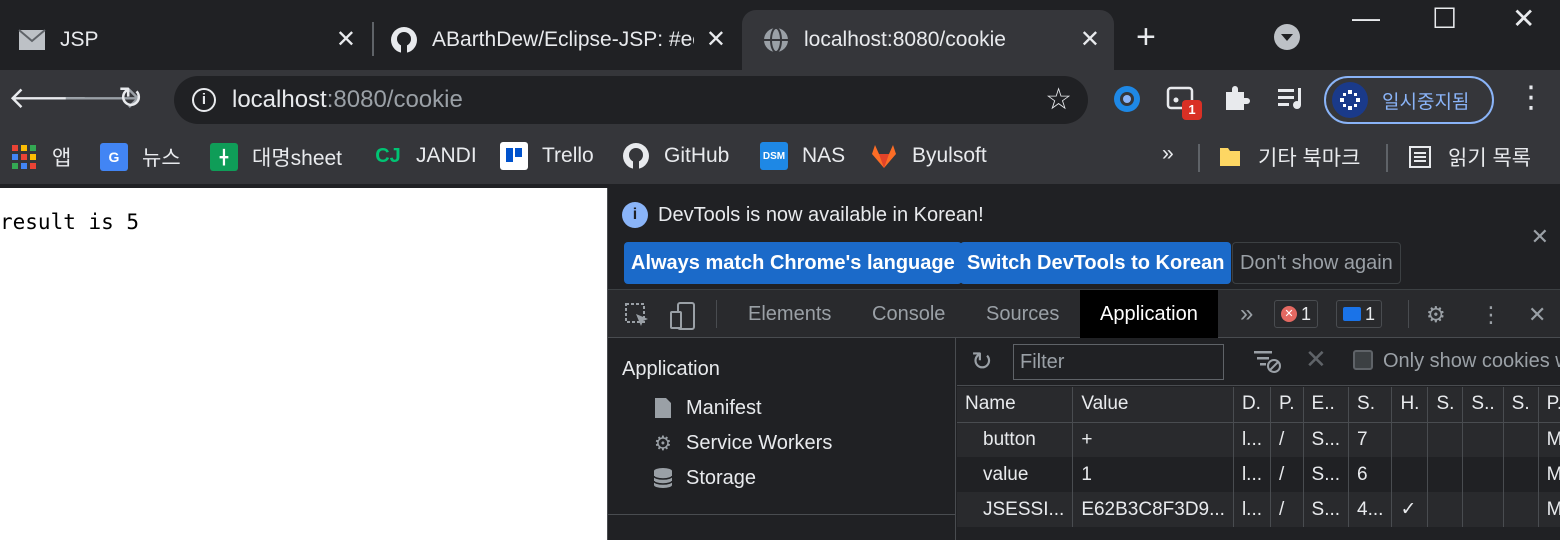  I want to click on column-header: H., so click(1410, 405).